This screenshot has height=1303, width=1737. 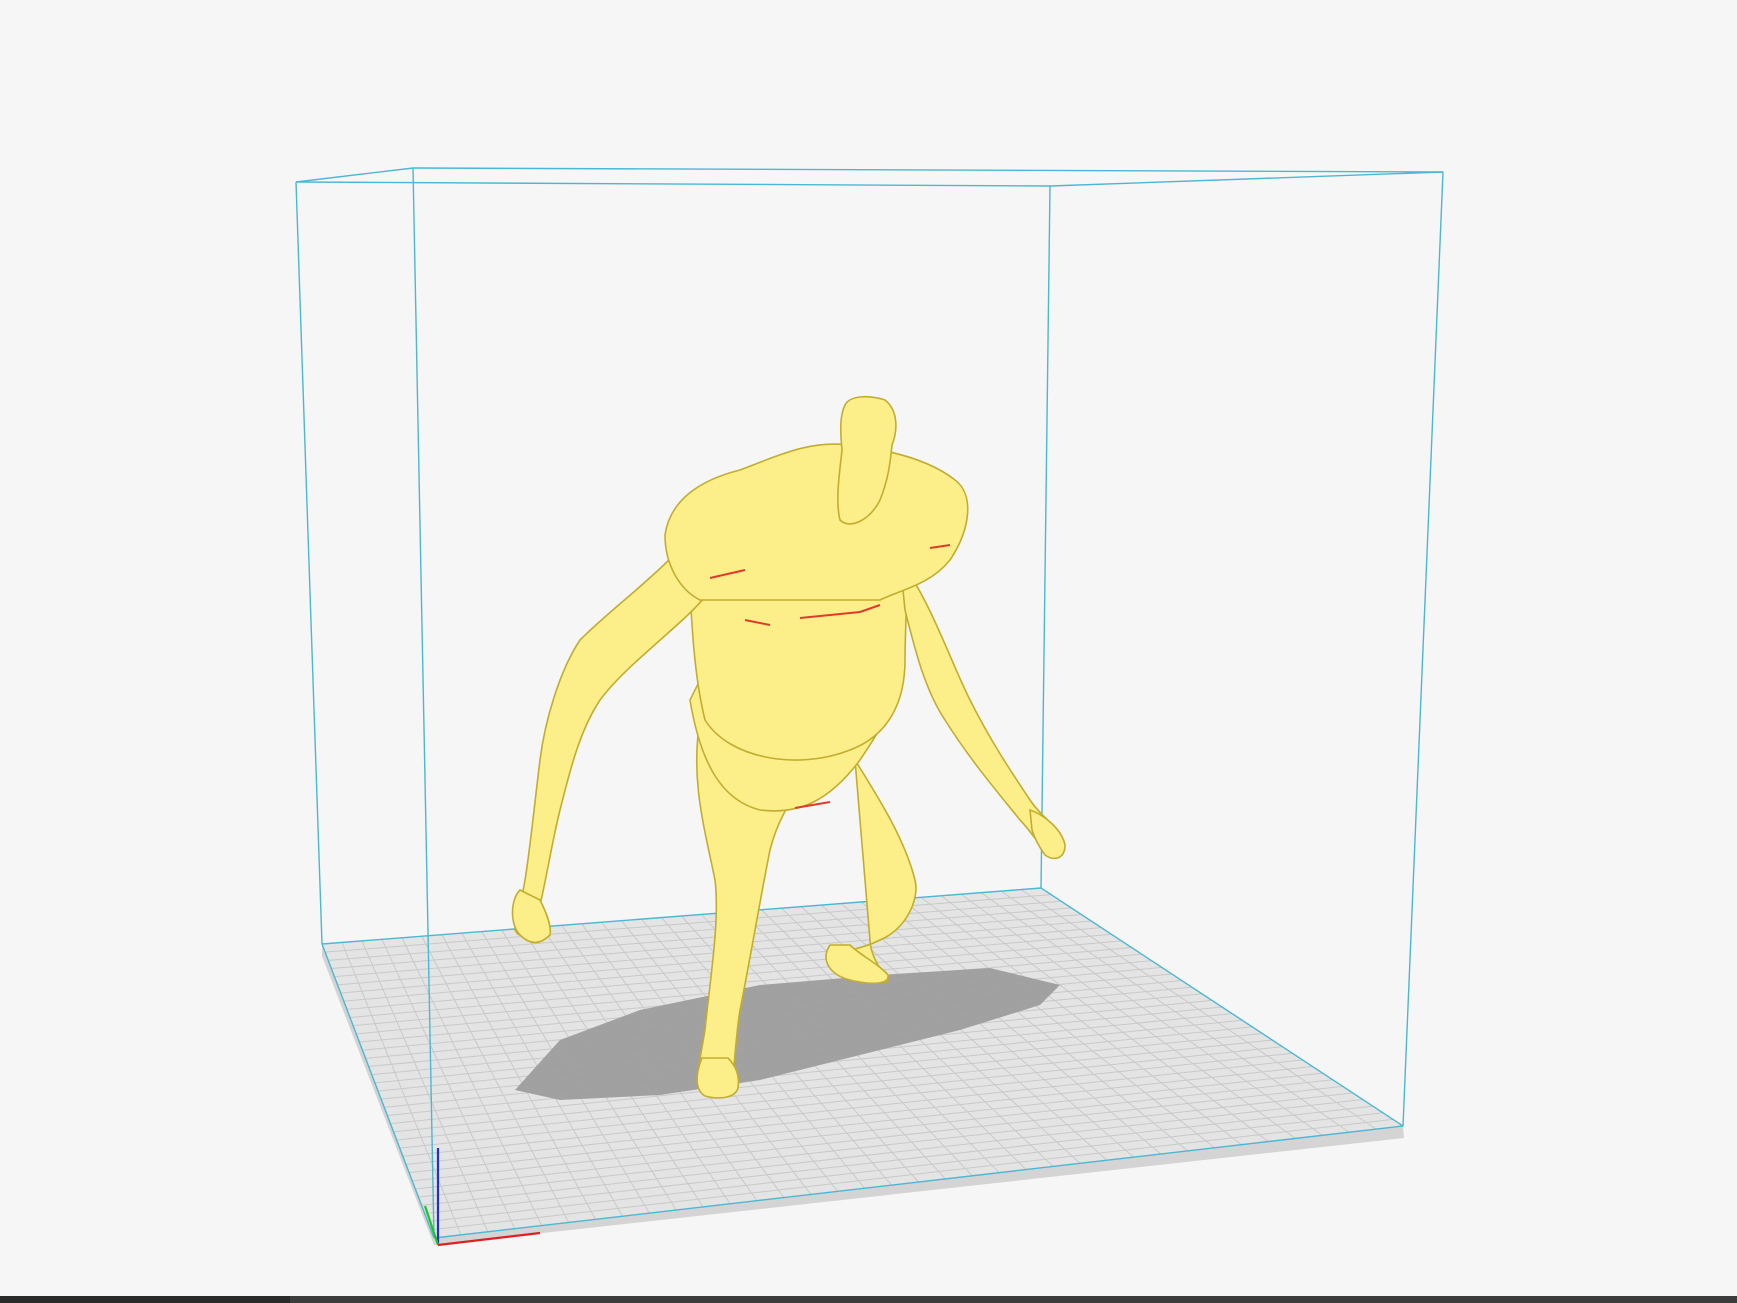 What do you see at coordinates (978, 704) in the screenshot?
I see `model-right-arm` at bounding box center [978, 704].